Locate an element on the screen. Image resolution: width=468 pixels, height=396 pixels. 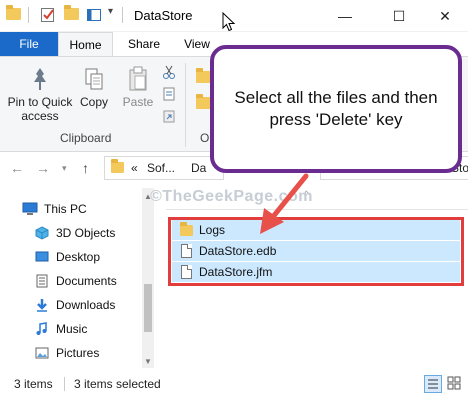
back-button: ← is located at coordinates (17, 168).